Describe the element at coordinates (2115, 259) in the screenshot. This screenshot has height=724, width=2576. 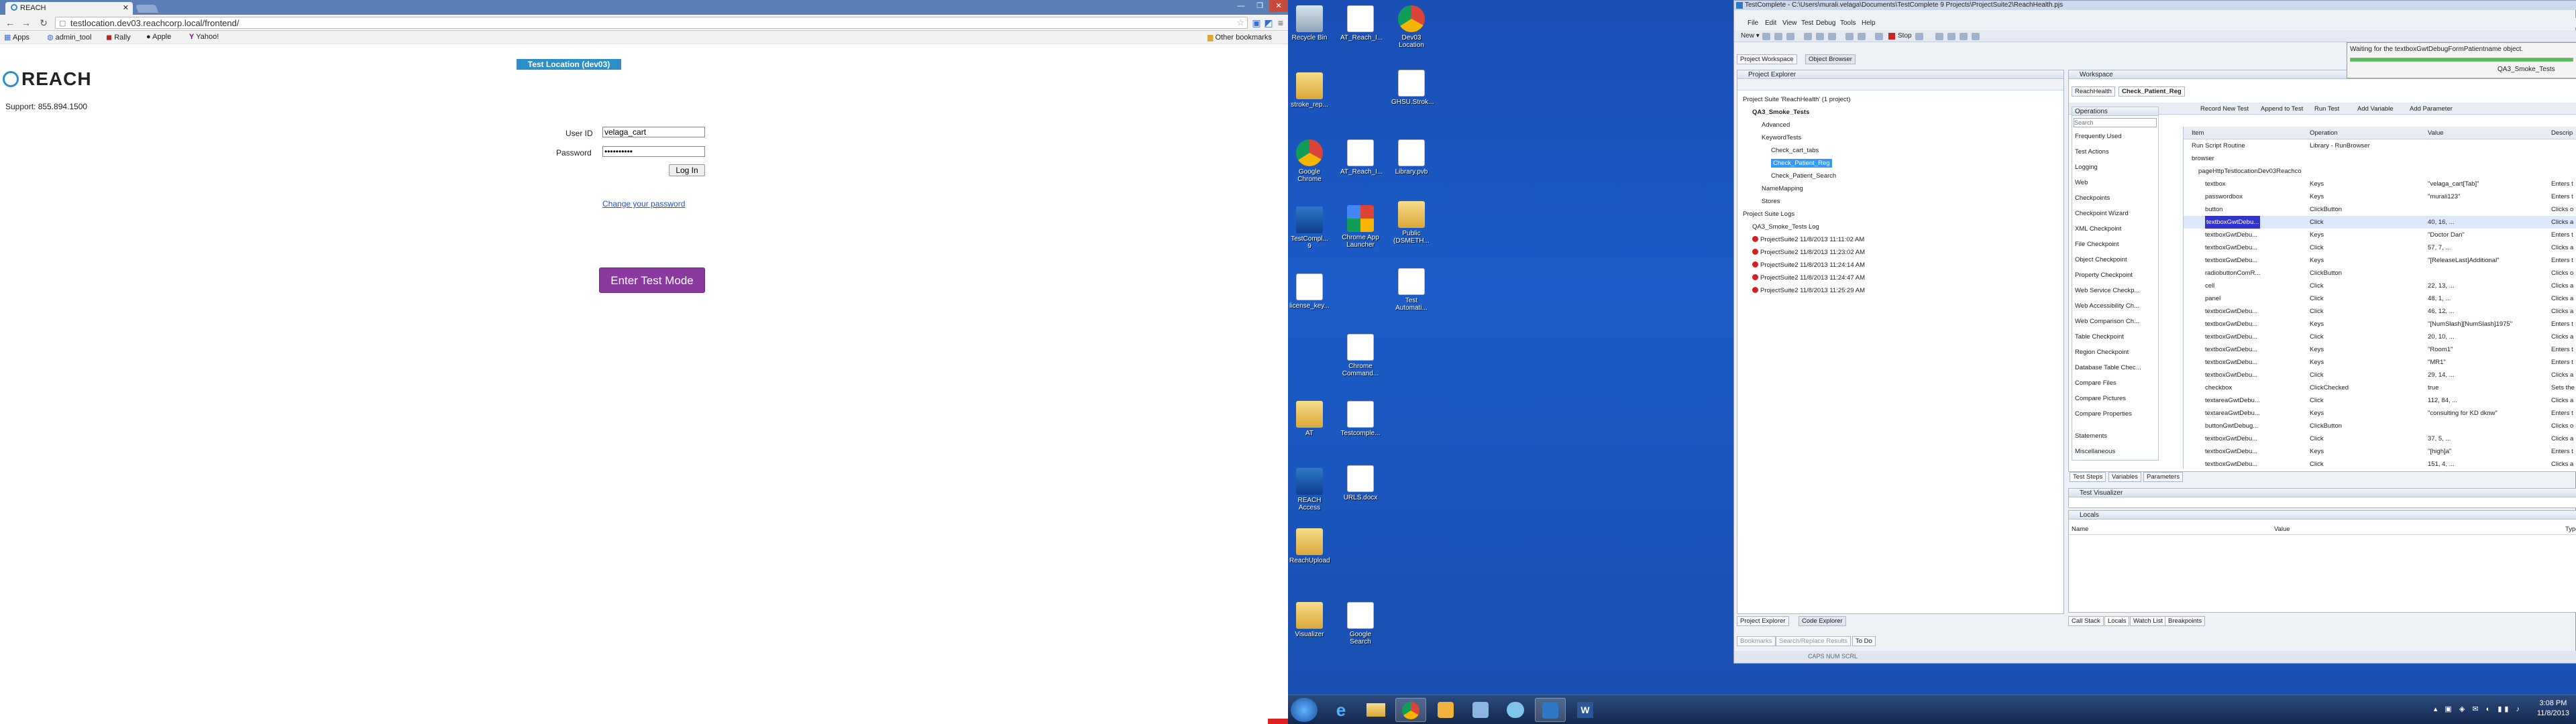
I see `op-object-checkpoint: Object Checkpoint` at that location.